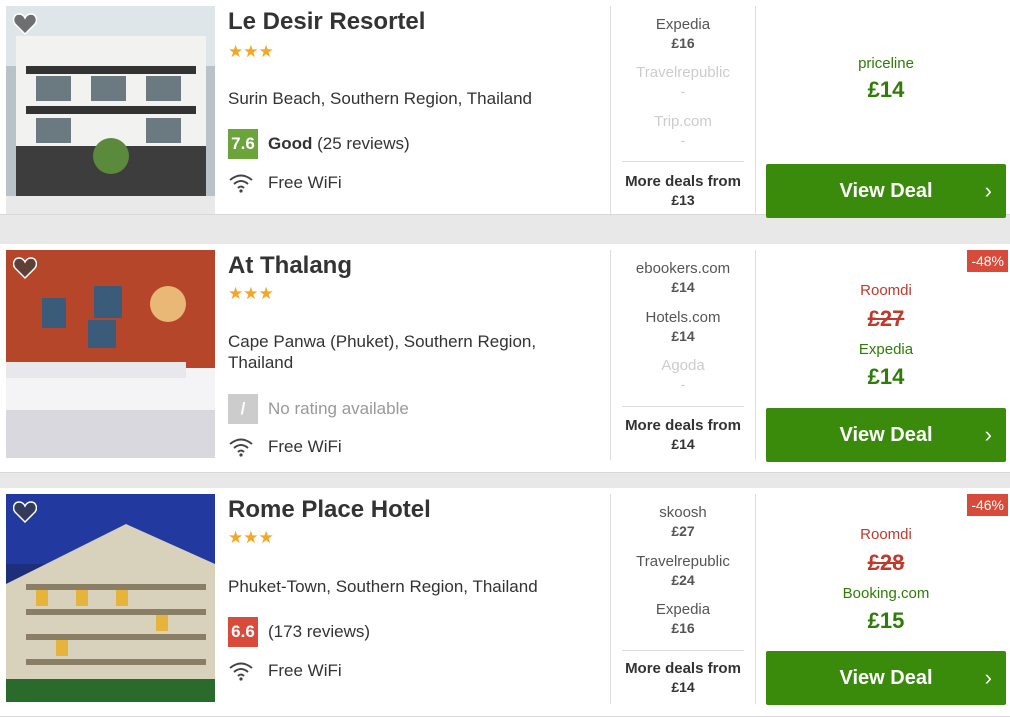 The image size is (1010, 717). I want to click on deal-provider: Agoda, so click(683, 365).